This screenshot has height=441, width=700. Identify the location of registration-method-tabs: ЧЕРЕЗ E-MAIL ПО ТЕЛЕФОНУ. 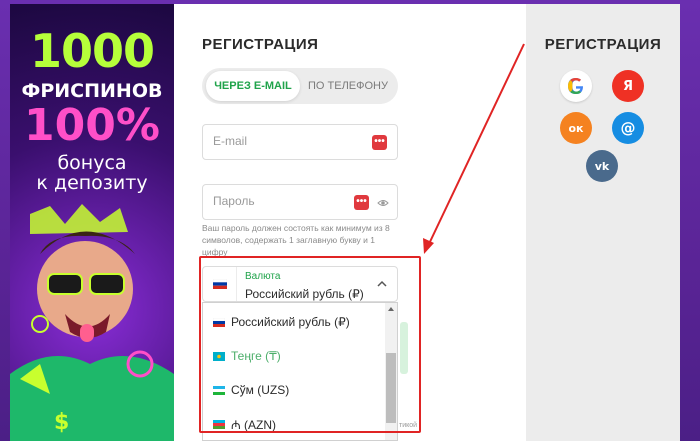
(300, 86).